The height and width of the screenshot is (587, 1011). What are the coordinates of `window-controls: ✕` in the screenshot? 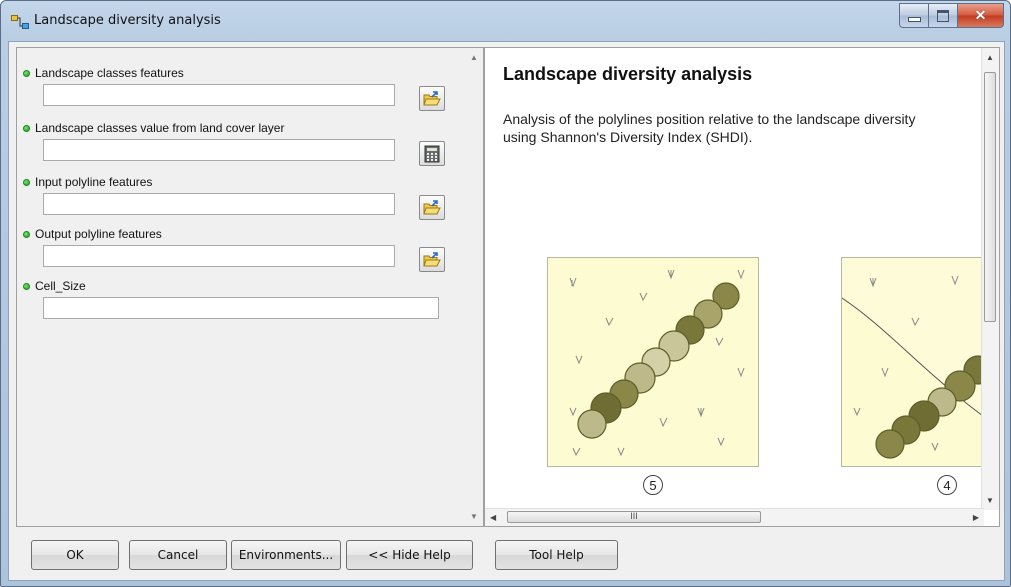 It's located at (951, 15).